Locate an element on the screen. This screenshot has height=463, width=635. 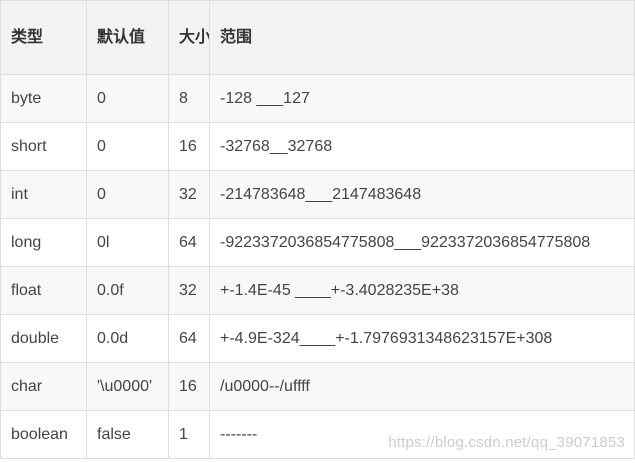
cell-default: false is located at coordinates (127, 434).